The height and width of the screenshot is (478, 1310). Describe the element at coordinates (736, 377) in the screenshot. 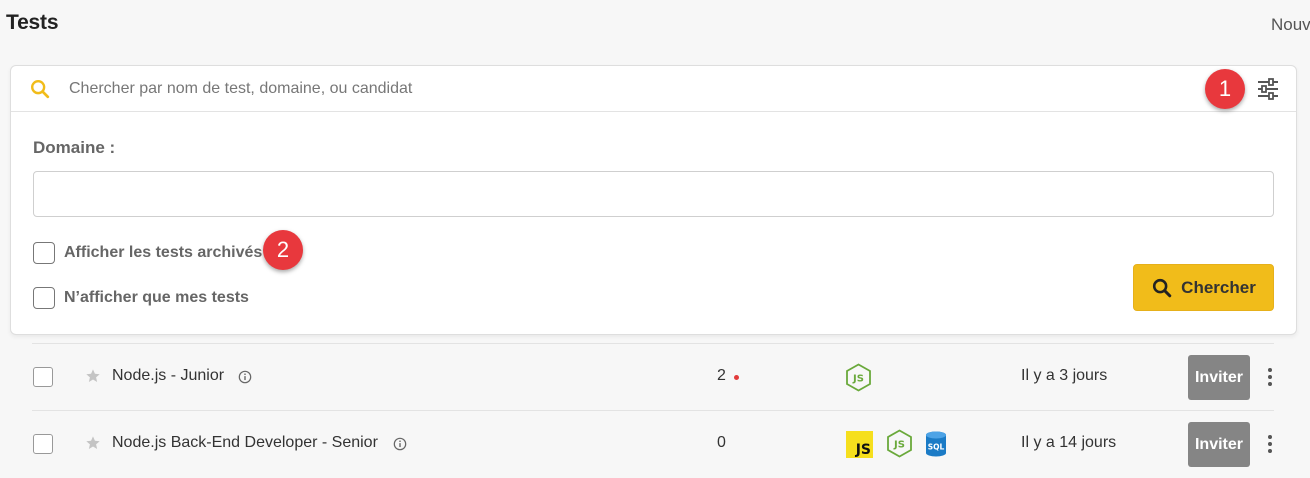

I see `notification-dot` at that location.